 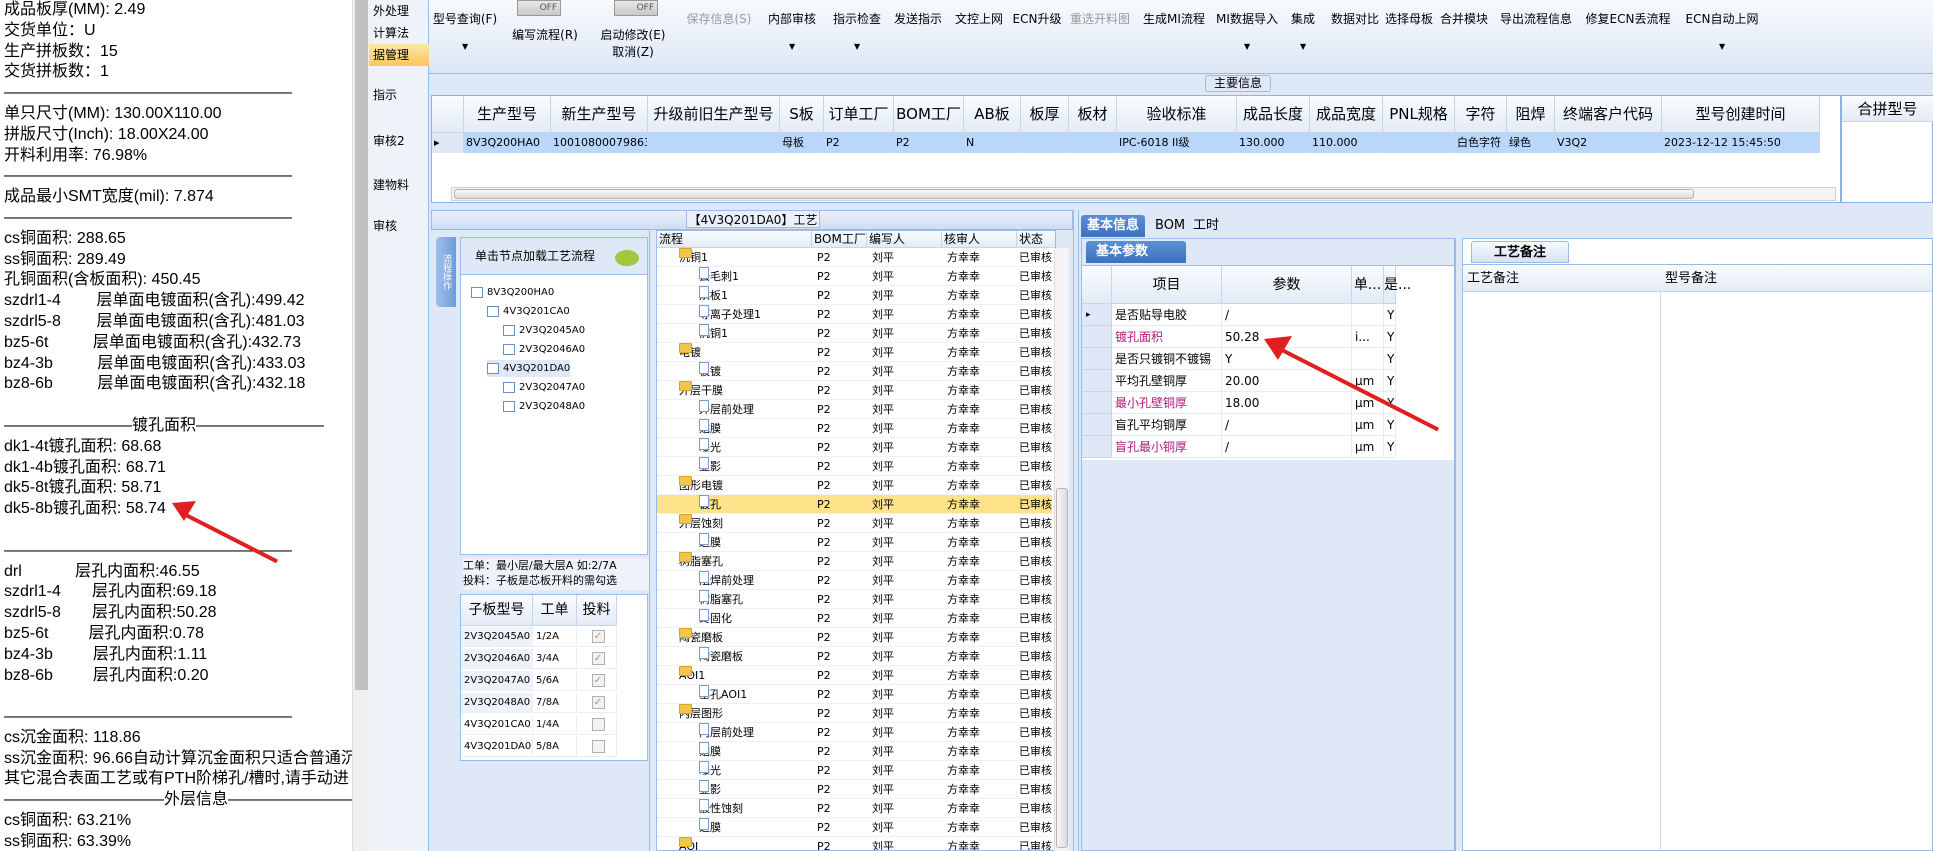 I want to click on list-item: 阻焊前处理 P2 刘平 方幸幸 已审核, so click(x=854, y=580).